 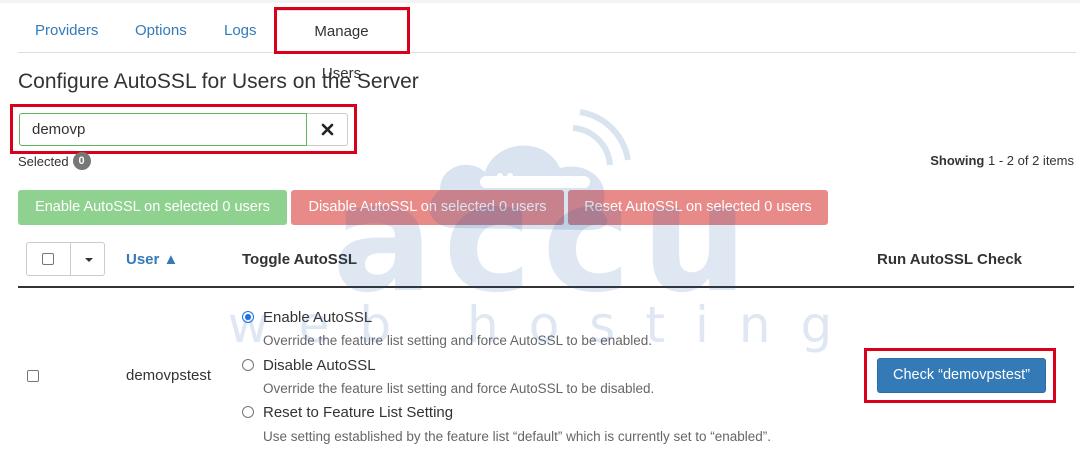 I want to click on tab-options: Options, so click(x=161, y=31).